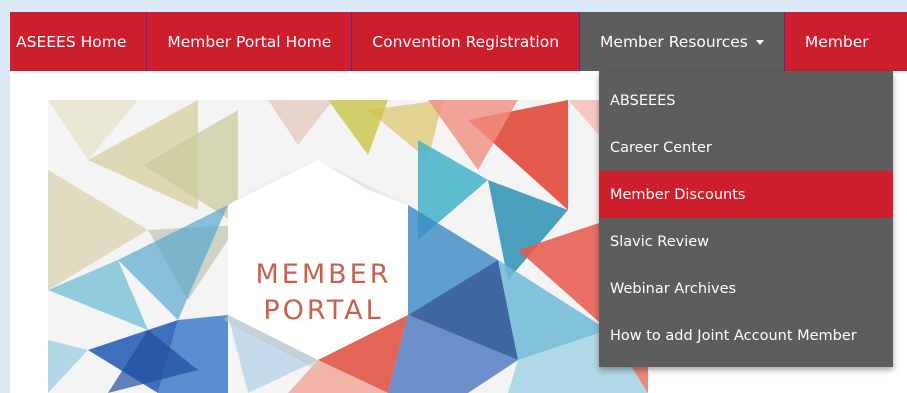 This screenshot has width=907, height=393. I want to click on dropdown-item-career-center: Career Center, so click(746, 147).